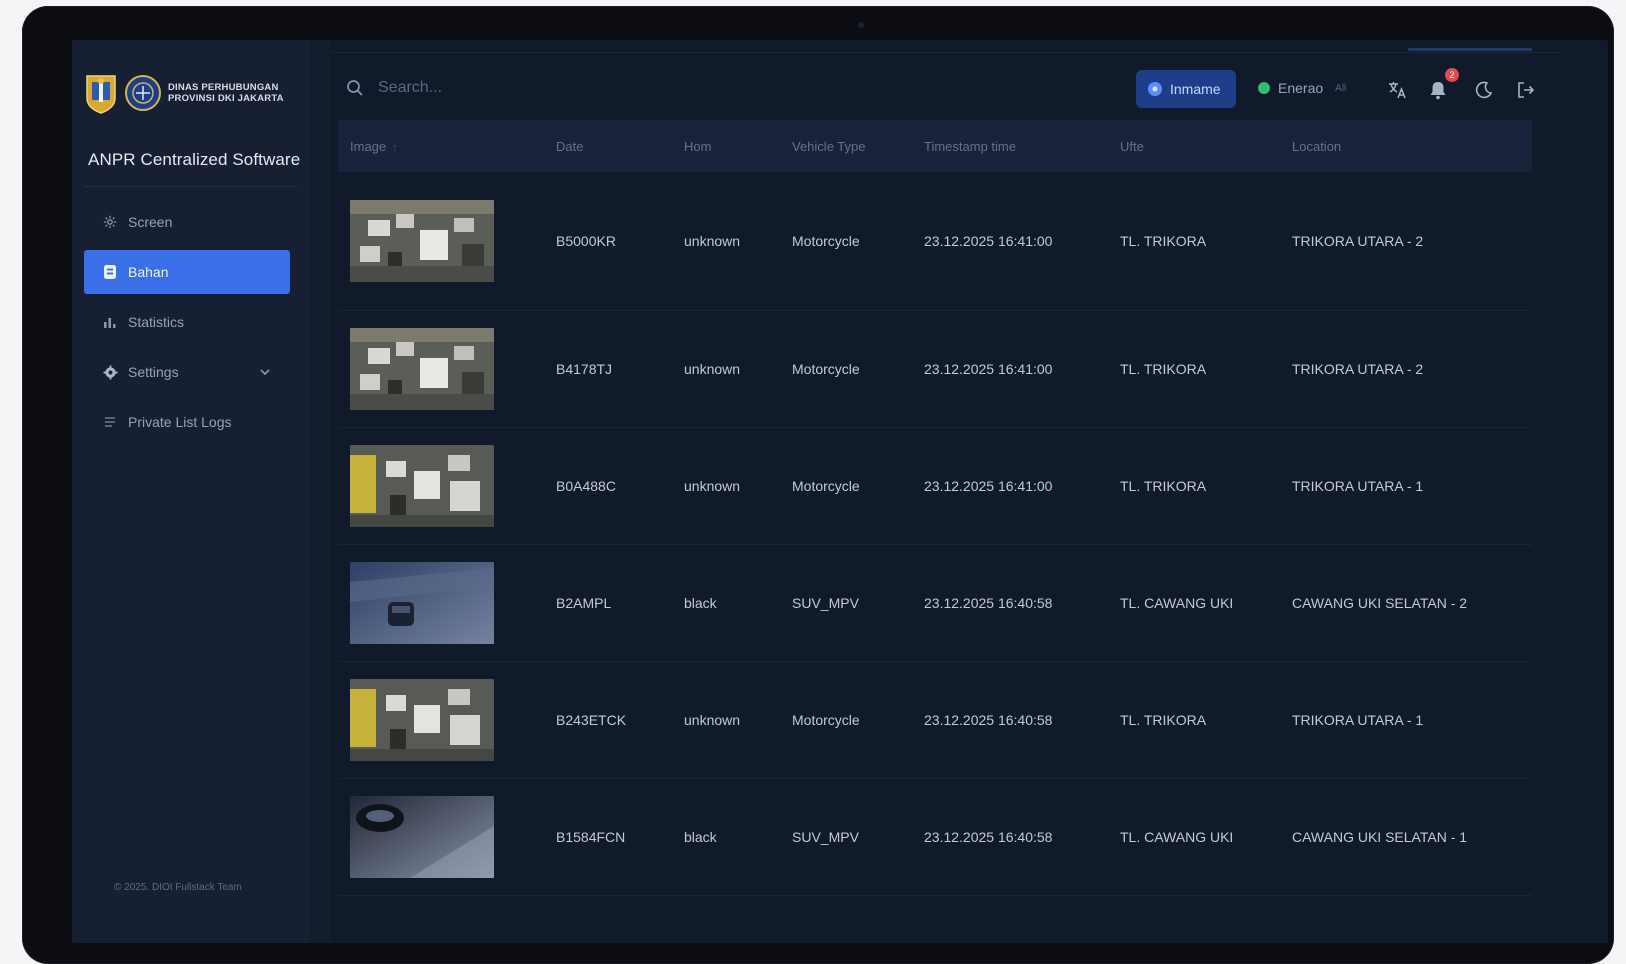 The height and width of the screenshot is (964, 1626). Describe the element at coordinates (1132, 146) in the screenshot. I see `column-header-ufte: Ufte` at that location.